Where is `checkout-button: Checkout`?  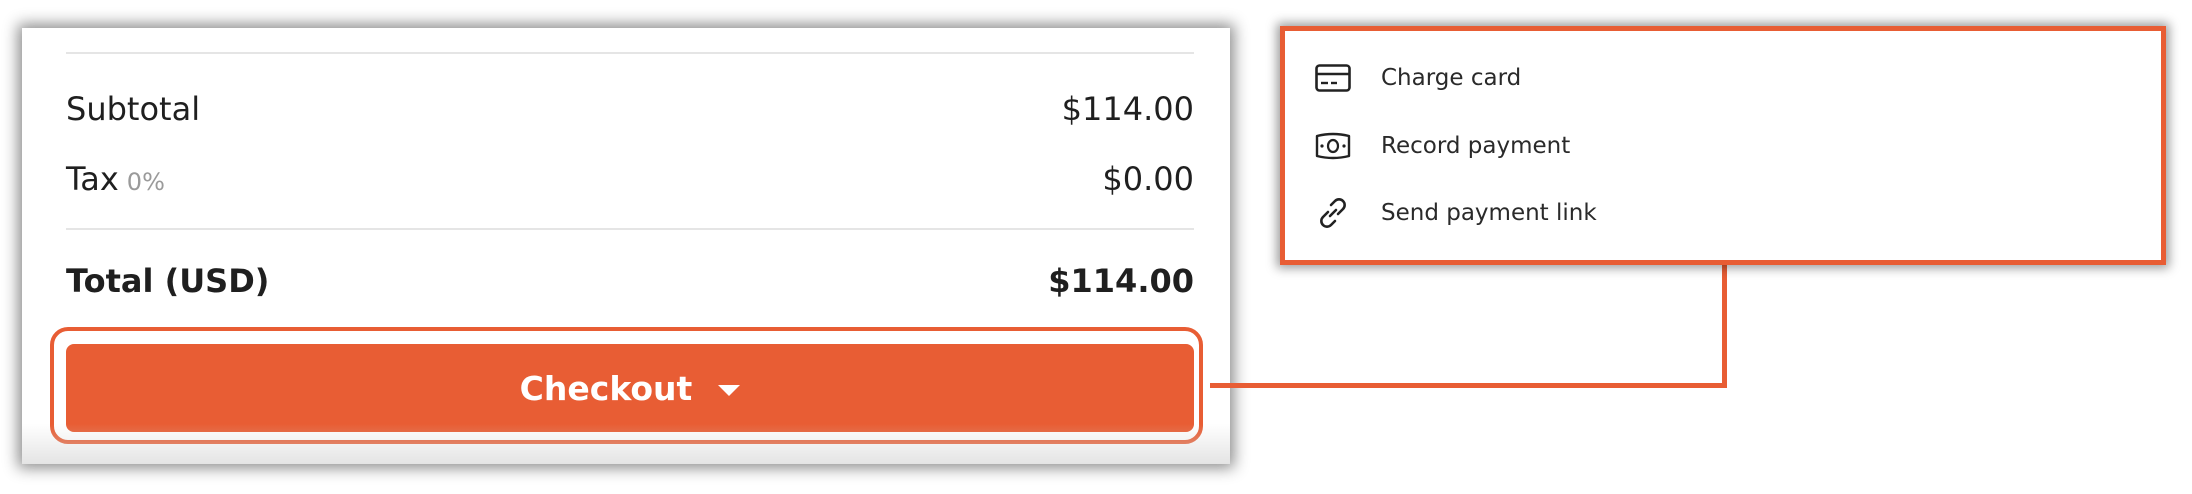 checkout-button: Checkout is located at coordinates (630, 388).